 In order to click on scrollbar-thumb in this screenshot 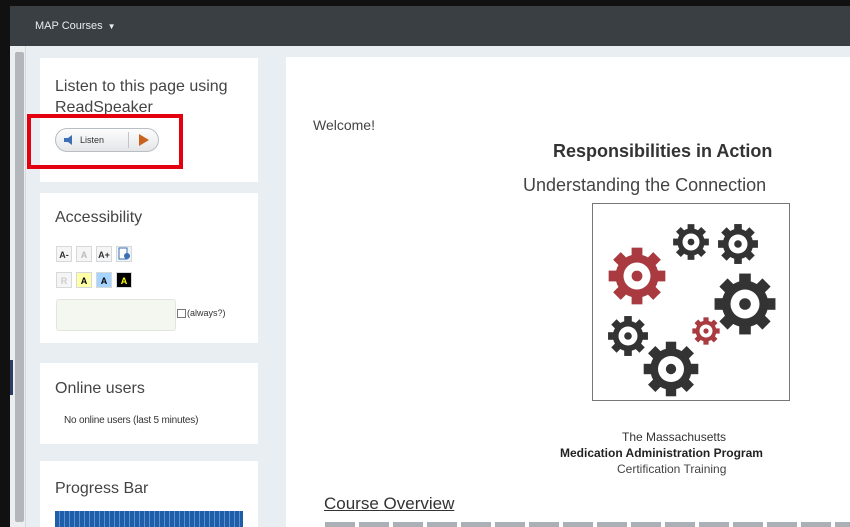, I will do `click(19, 287)`.